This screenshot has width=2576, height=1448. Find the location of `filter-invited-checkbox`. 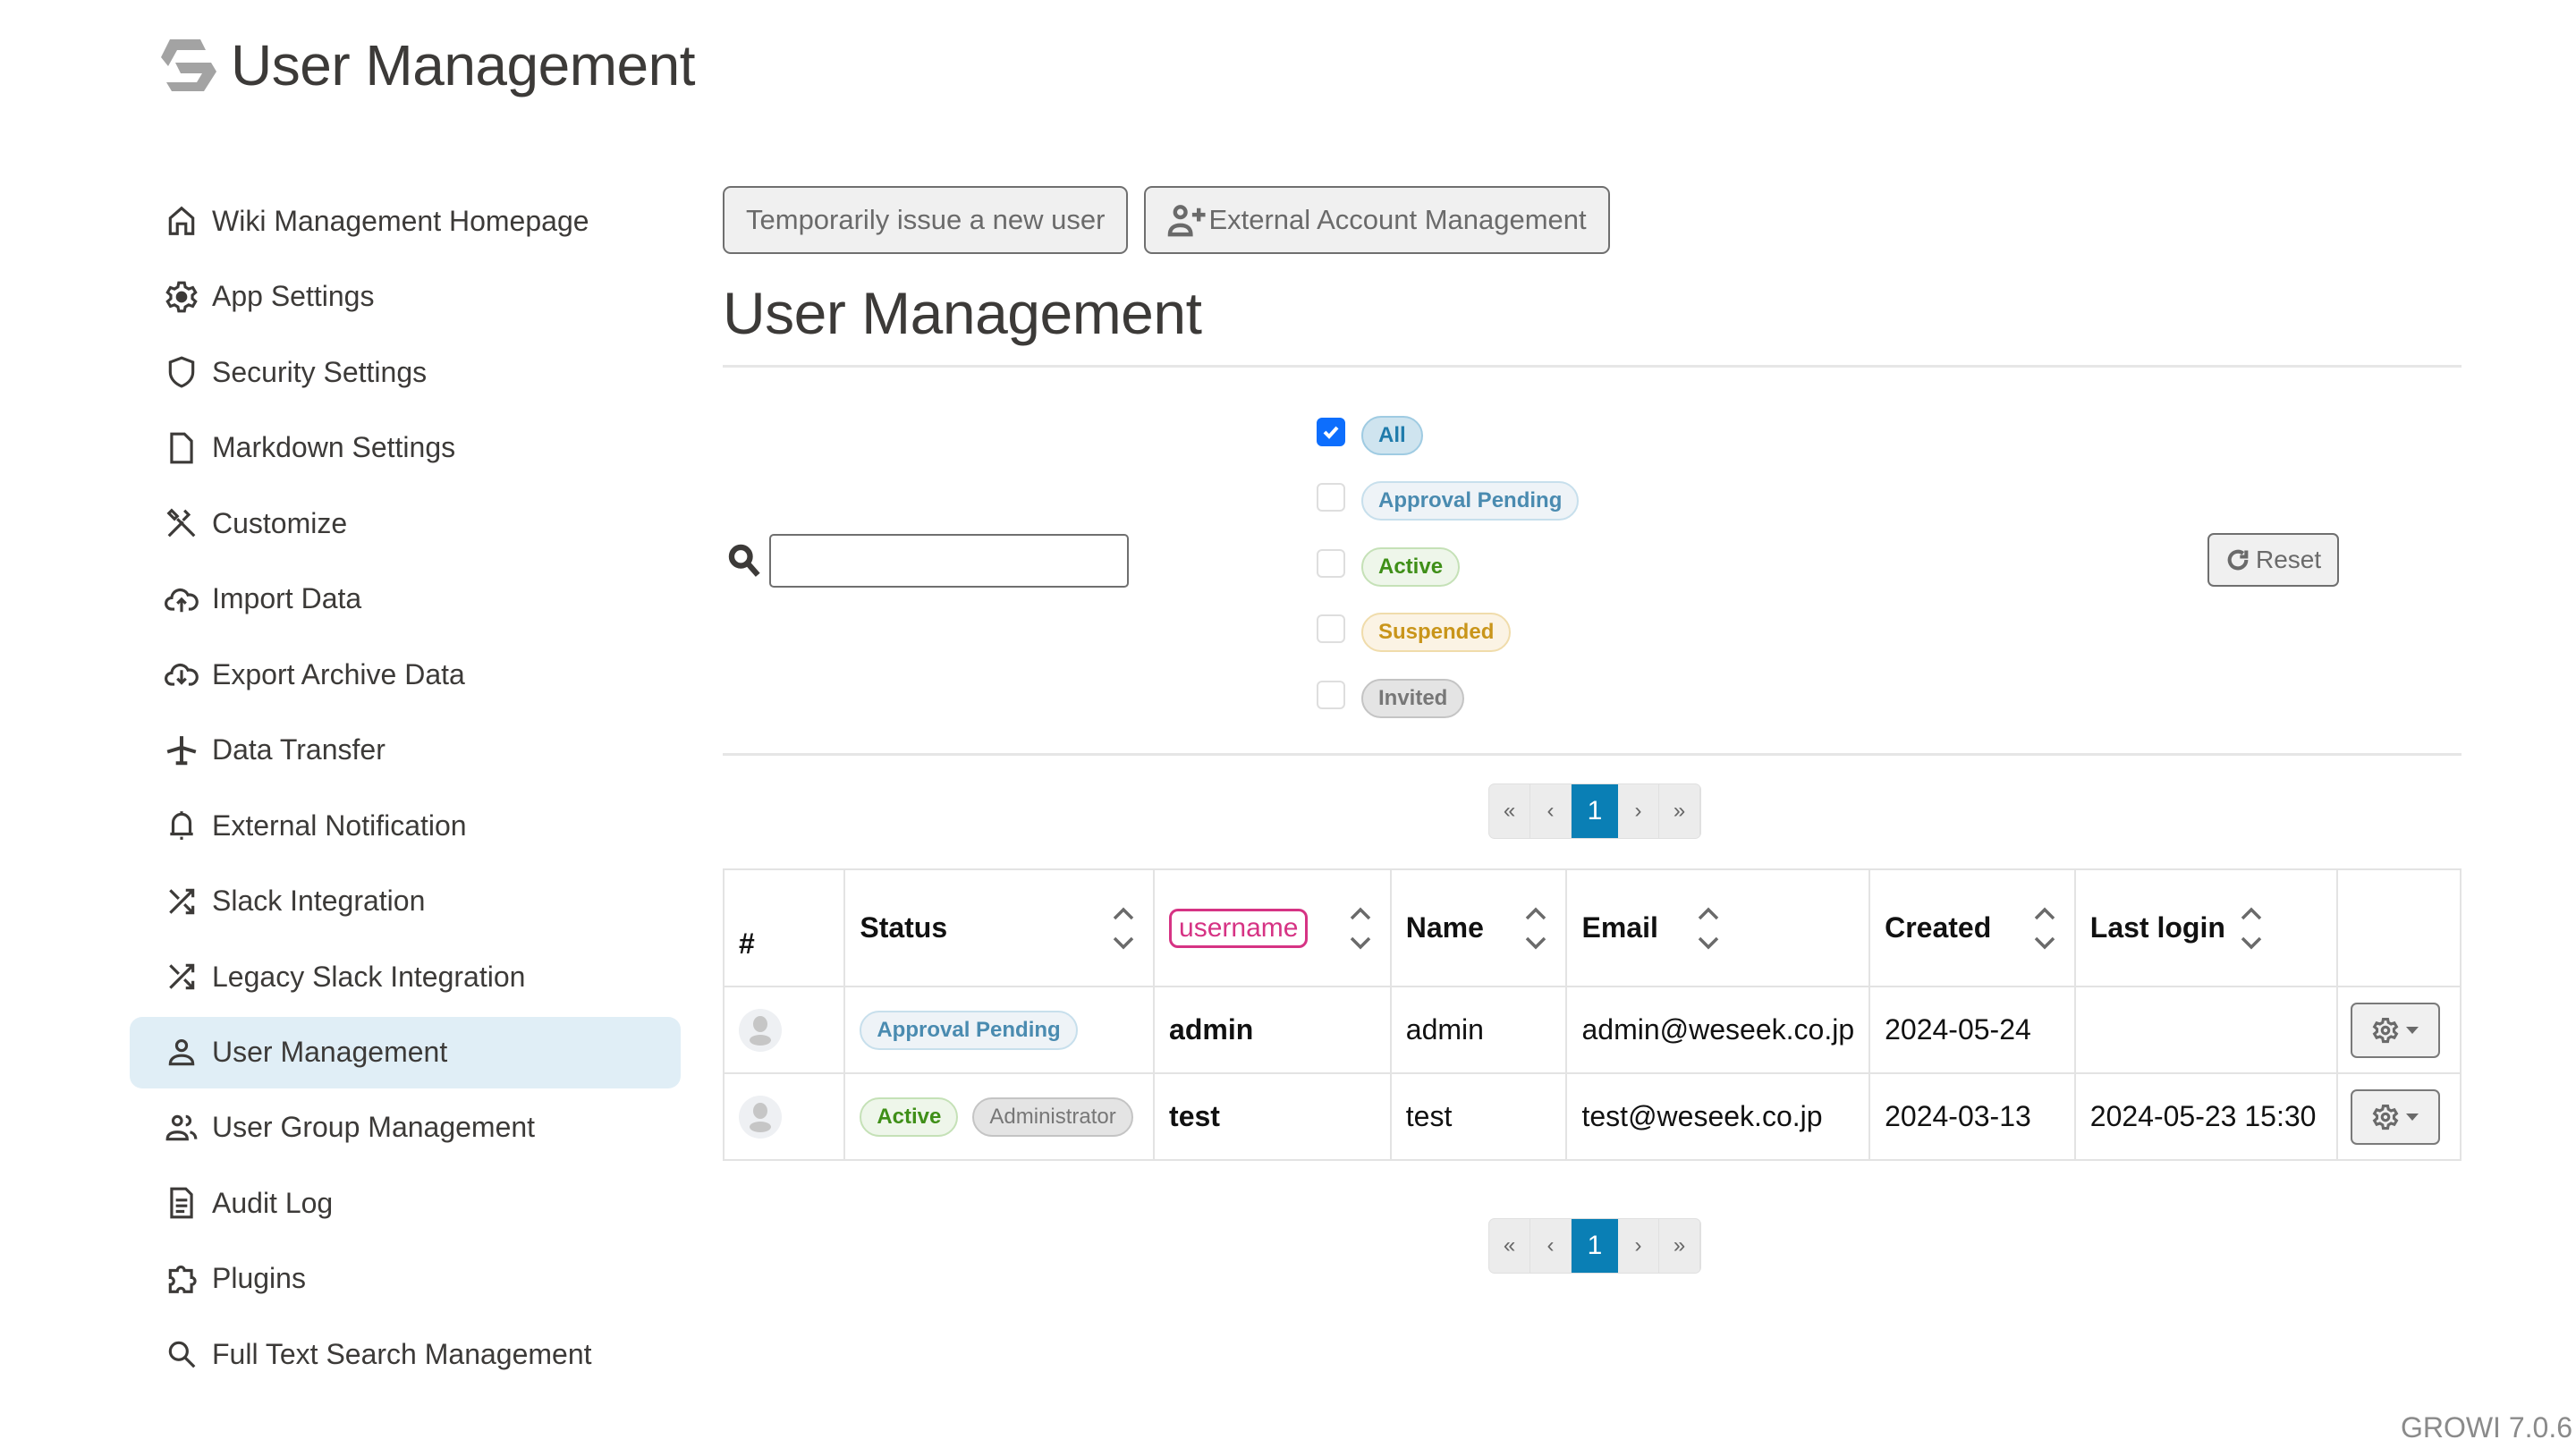

filter-invited-checkbox is located at coordinates (1331, 694).